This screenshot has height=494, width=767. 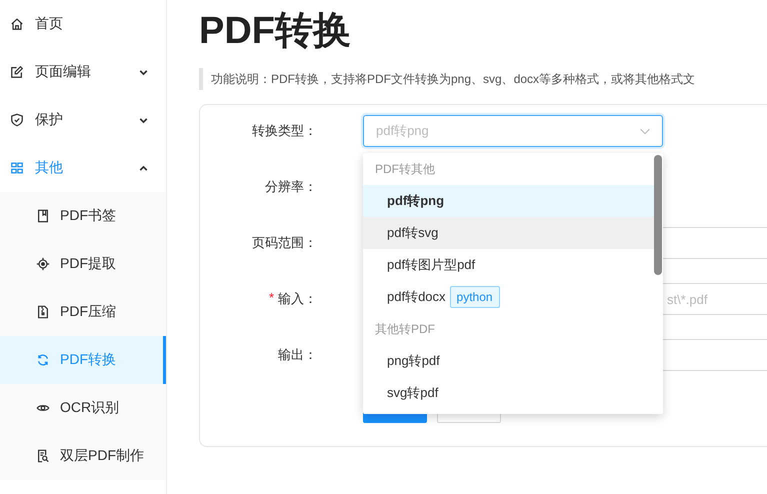 I want to click on group-heading: 其他转PDF, so click(x=405, y=329).